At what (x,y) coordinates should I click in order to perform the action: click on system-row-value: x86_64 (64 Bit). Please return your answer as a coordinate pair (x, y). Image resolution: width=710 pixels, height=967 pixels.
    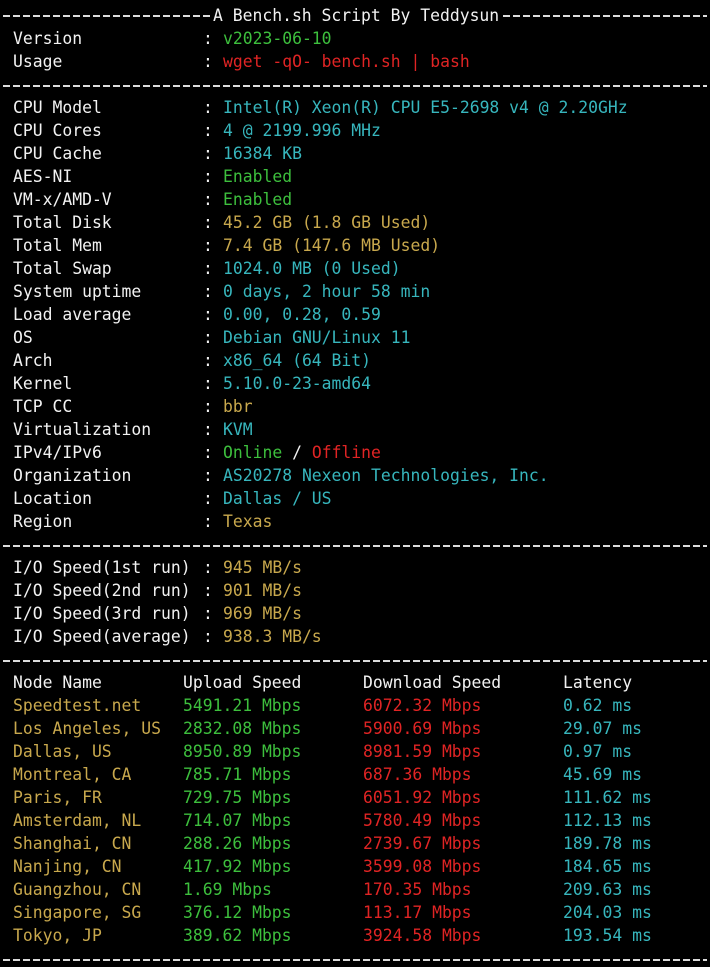
    Looking at the image, I should click on (297, 360).